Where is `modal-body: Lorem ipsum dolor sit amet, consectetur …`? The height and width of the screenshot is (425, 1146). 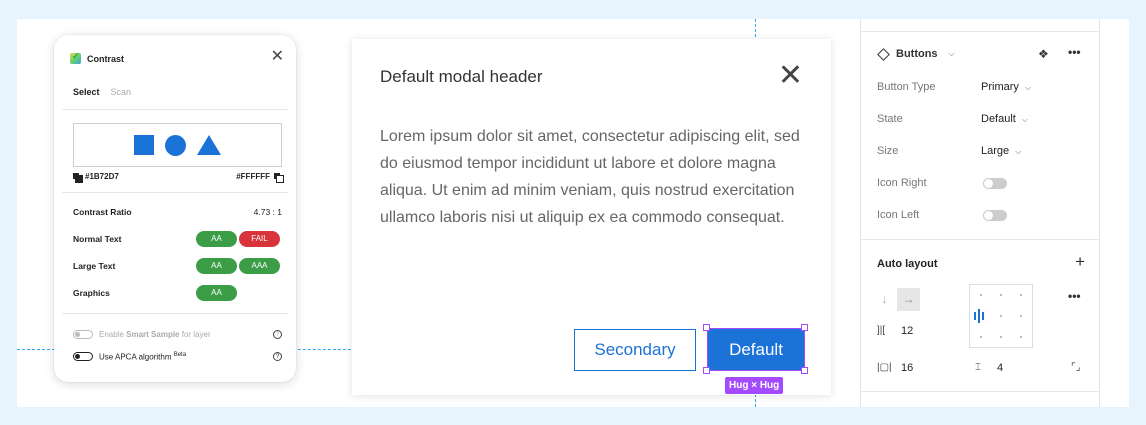
modal-body: Lorem ipsum dolor sit amet, consectetur … is located at coordinates (590, 177).